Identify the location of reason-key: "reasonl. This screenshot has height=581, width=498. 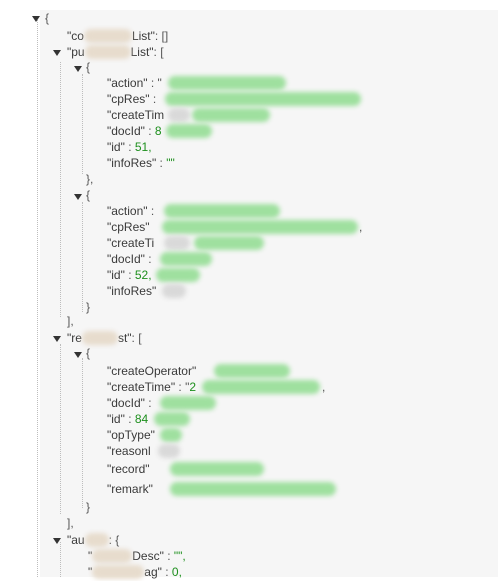
(129, 451).